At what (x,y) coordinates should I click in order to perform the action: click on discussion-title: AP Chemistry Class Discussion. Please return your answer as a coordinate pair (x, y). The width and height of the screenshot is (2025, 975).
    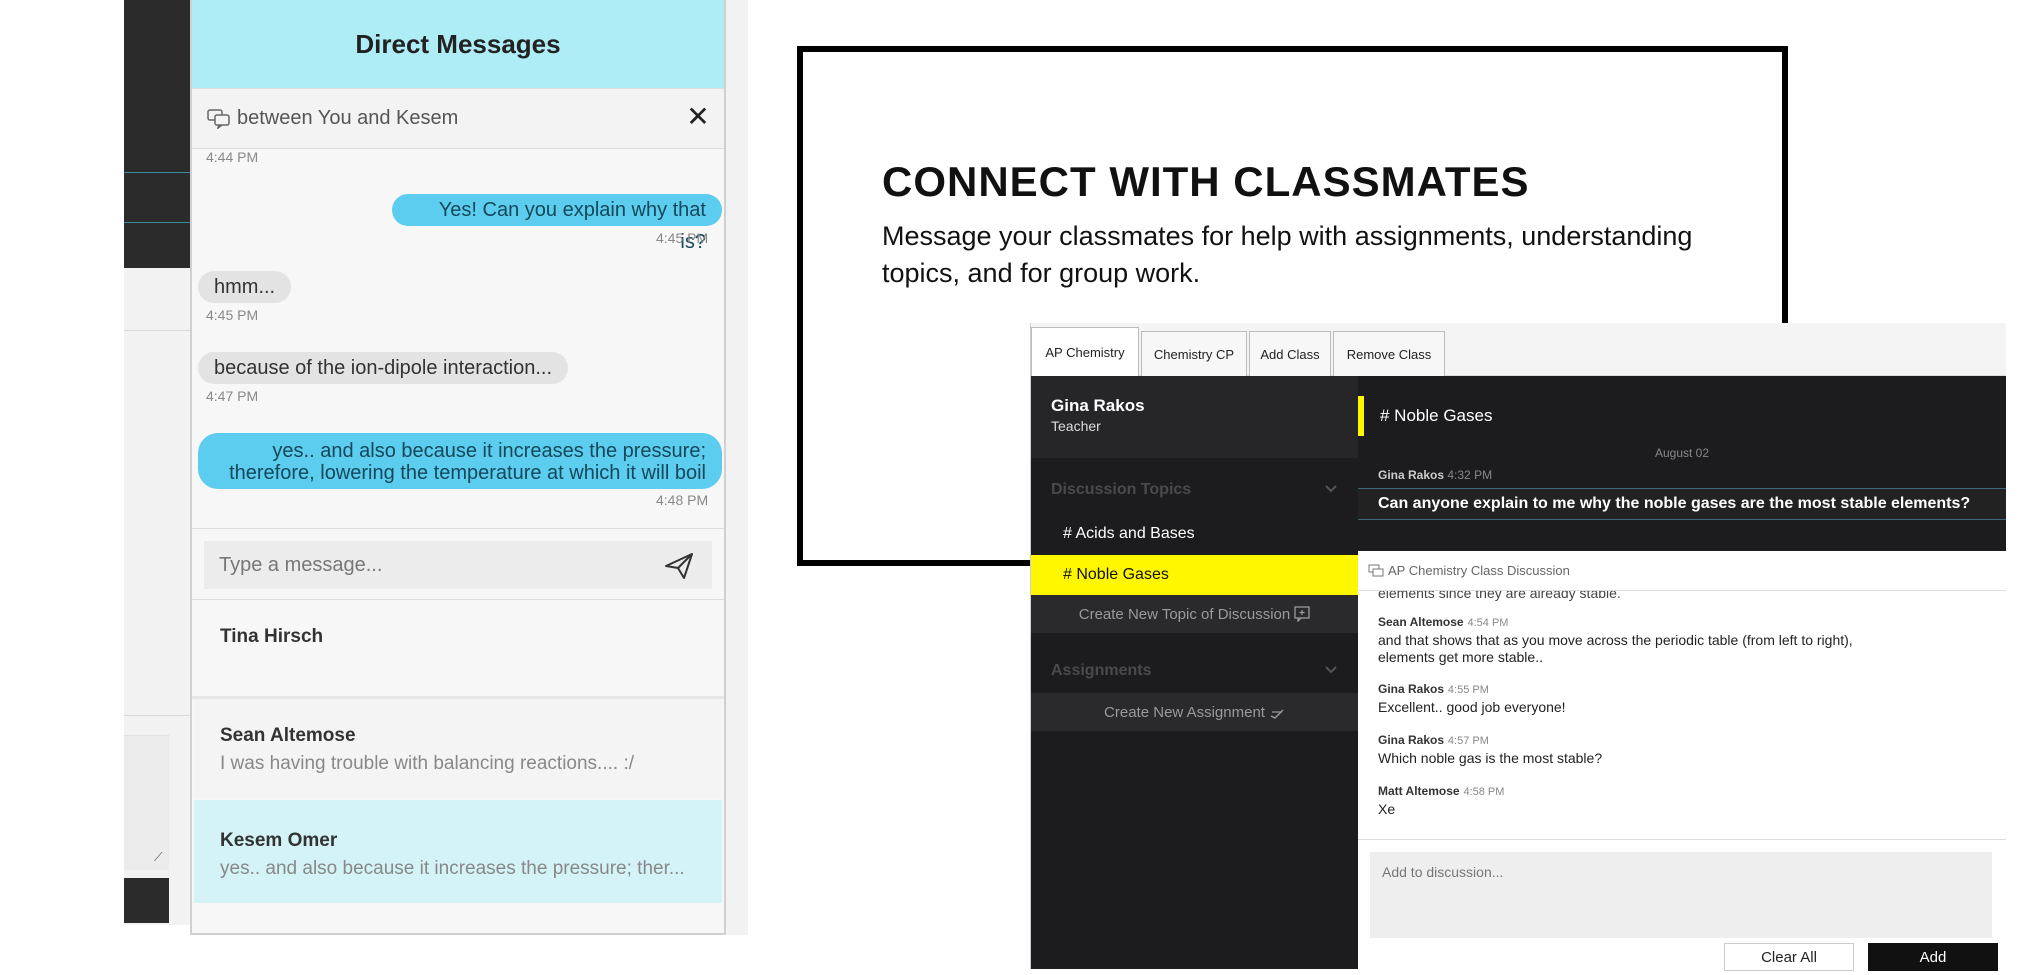
    Looking at the image, I should click on (1479, 570).